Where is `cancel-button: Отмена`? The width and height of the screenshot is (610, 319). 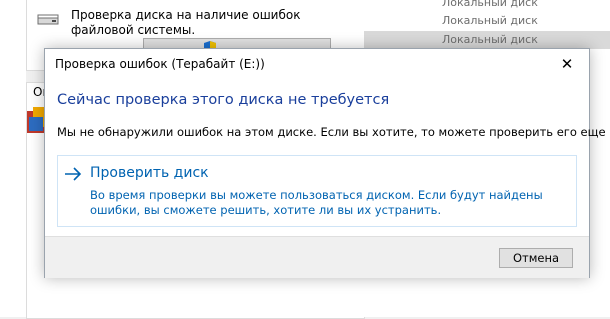
cancel-button: Отмена is located at coordinates (536, 258).